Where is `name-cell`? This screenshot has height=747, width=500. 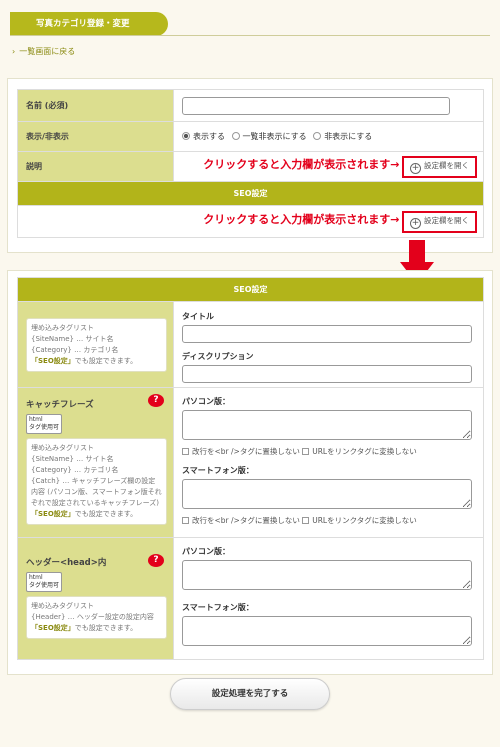 name-cell is located at coordinates (328, 105).